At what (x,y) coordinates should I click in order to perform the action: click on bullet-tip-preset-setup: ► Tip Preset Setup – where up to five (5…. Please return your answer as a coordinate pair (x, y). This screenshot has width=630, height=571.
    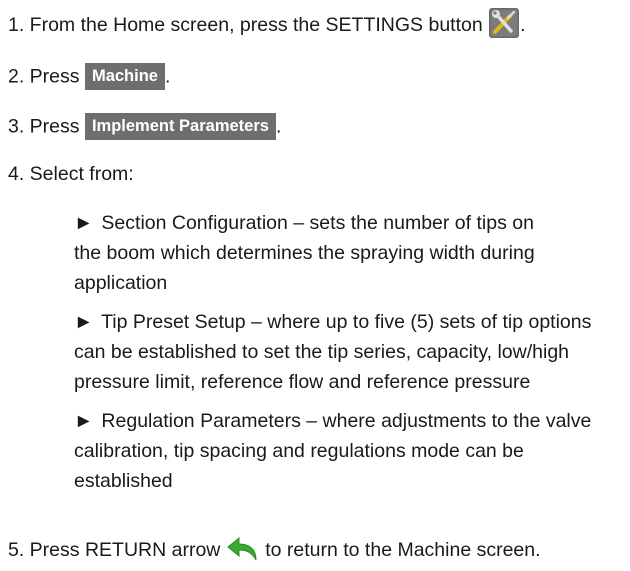
    Looking at the image, I should click on (349, 352).